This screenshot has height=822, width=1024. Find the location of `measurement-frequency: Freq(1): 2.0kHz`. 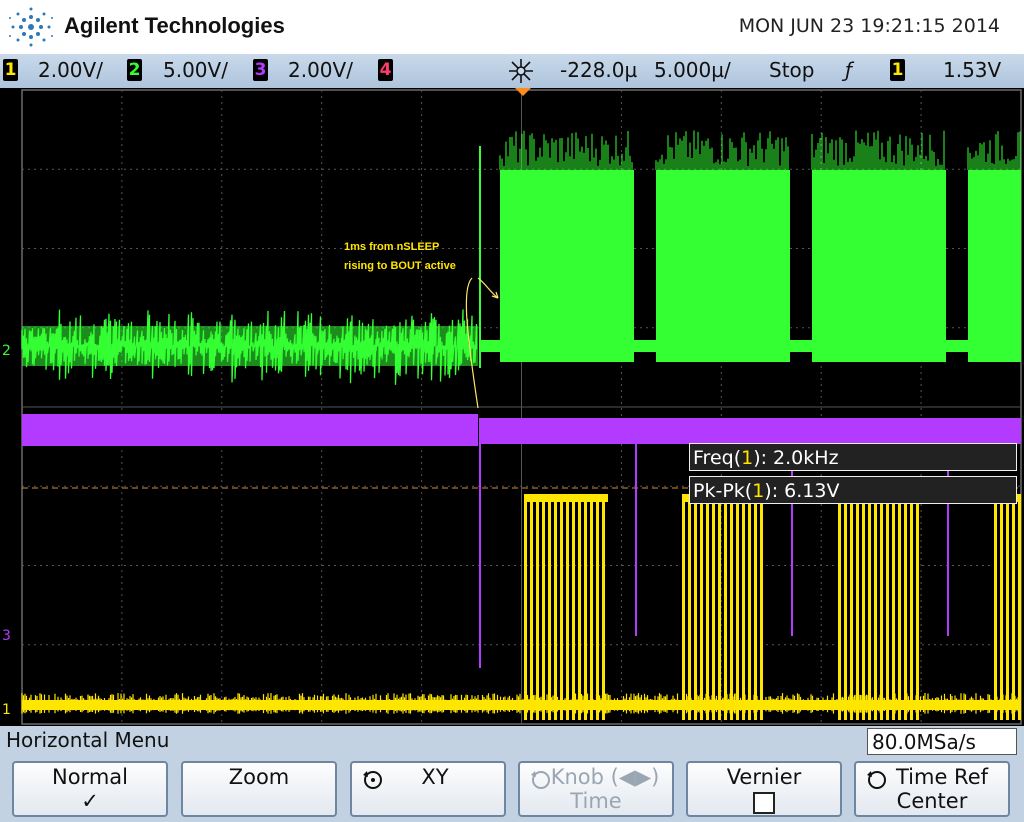

measurement-frequency: Freq(1): 2.0kHz is located at coordinates (853, 457).